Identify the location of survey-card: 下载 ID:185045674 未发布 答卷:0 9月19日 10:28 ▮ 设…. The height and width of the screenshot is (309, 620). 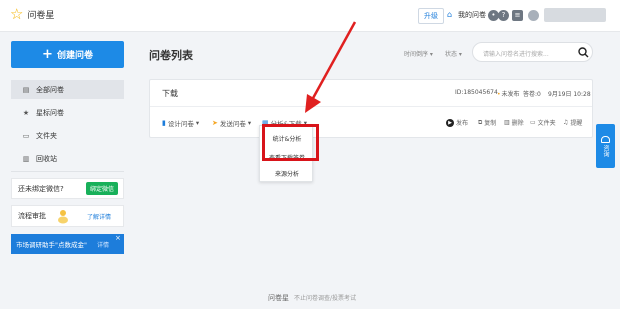
(371, 108).